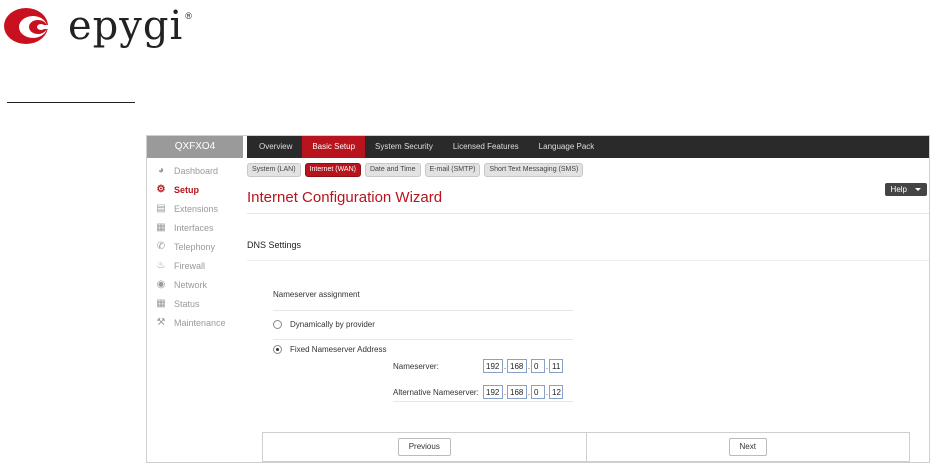 The width and height of the screenshot is (932, 465). I want to click on sidebar-item-firewall: ♨ Firewall, so click(195, 265).